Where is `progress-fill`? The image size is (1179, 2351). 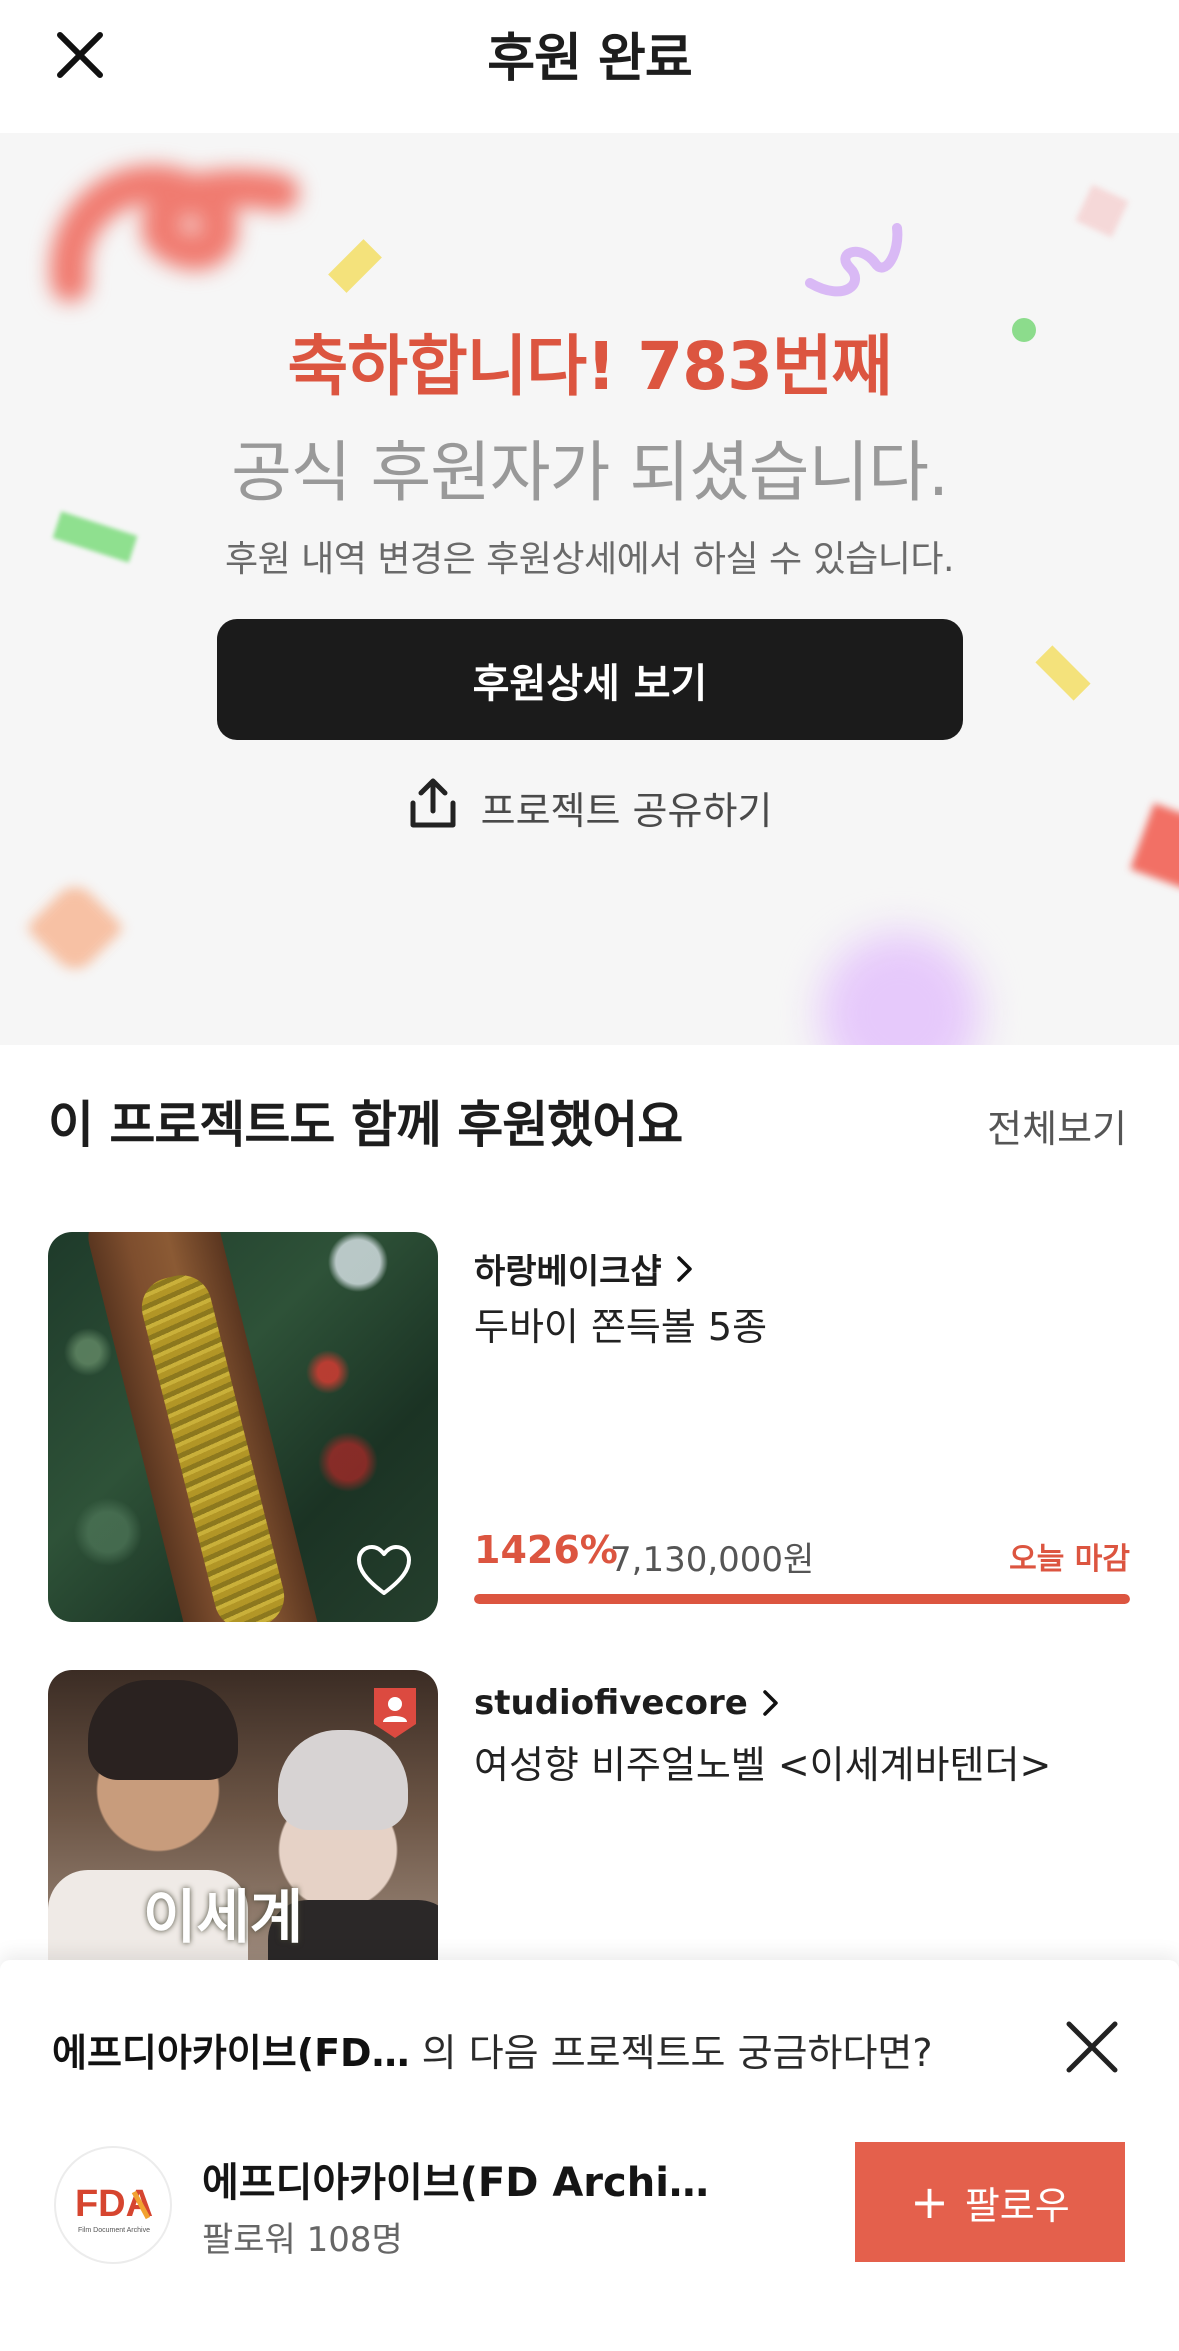 progress-fill is located at coordinates (802, 1599).